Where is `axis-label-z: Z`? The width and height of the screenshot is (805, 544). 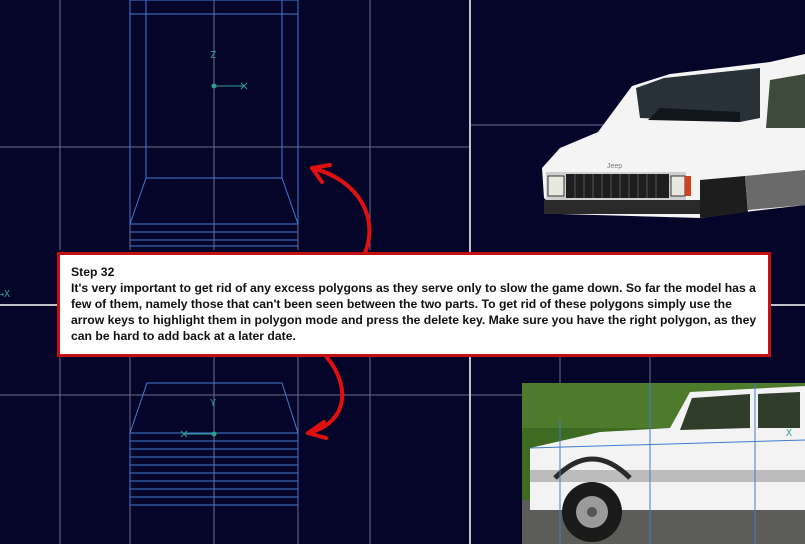
axis-label-z: Z is located at coordinates (213, 55).